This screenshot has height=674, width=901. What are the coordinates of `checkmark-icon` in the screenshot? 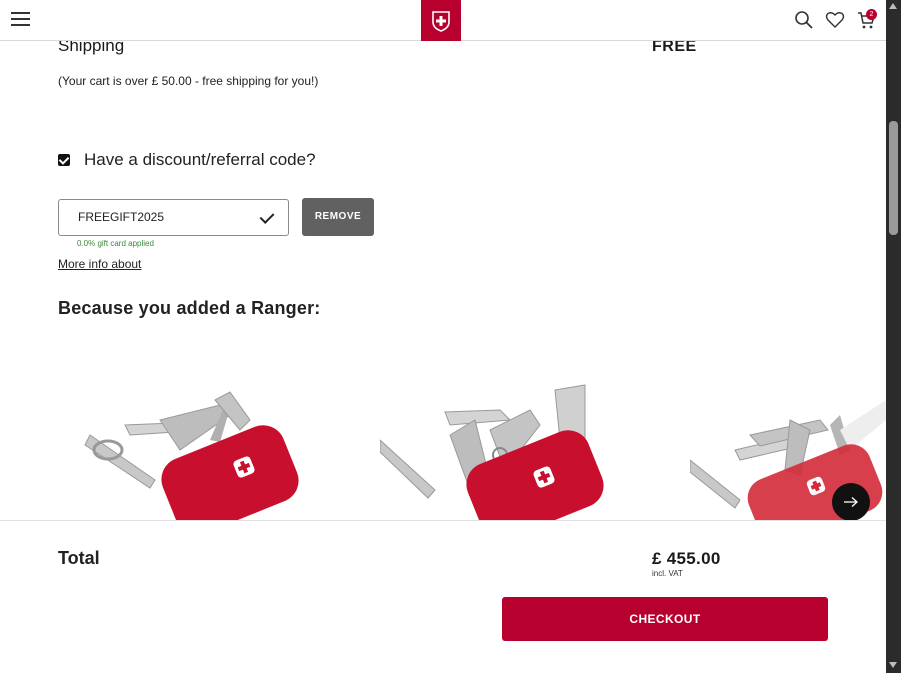 It's located at (267, 216).